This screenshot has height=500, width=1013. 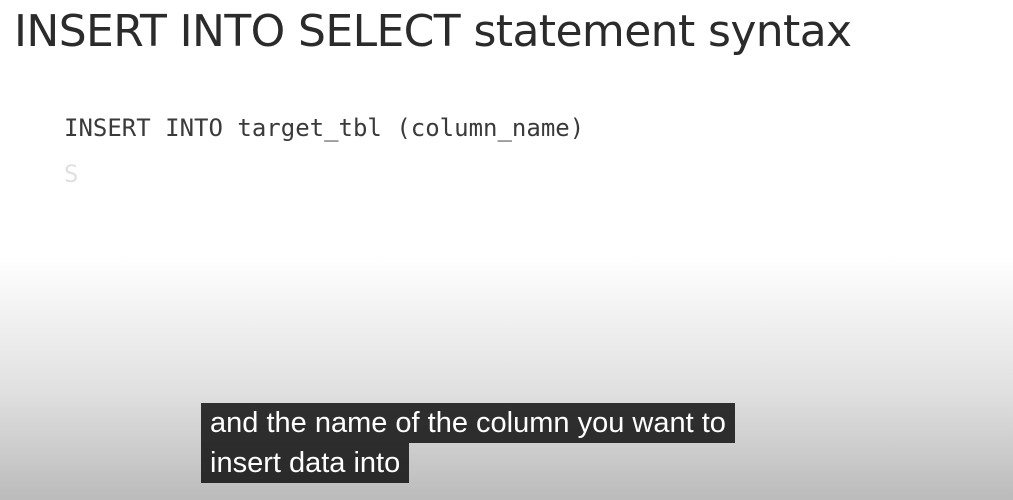 I want to click on caption-line-1: and the name of the column you want to, so click(x=468, y=423).